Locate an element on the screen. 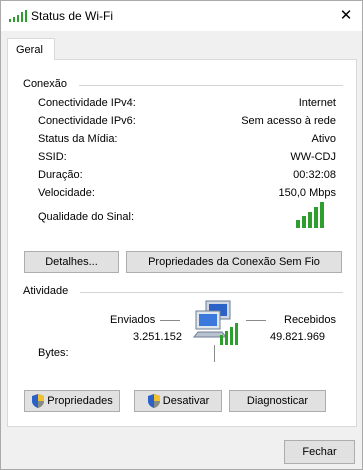 This screenshot has width=363, height=470. row-value: WW-CDJ is located at coordinates (313, 157).